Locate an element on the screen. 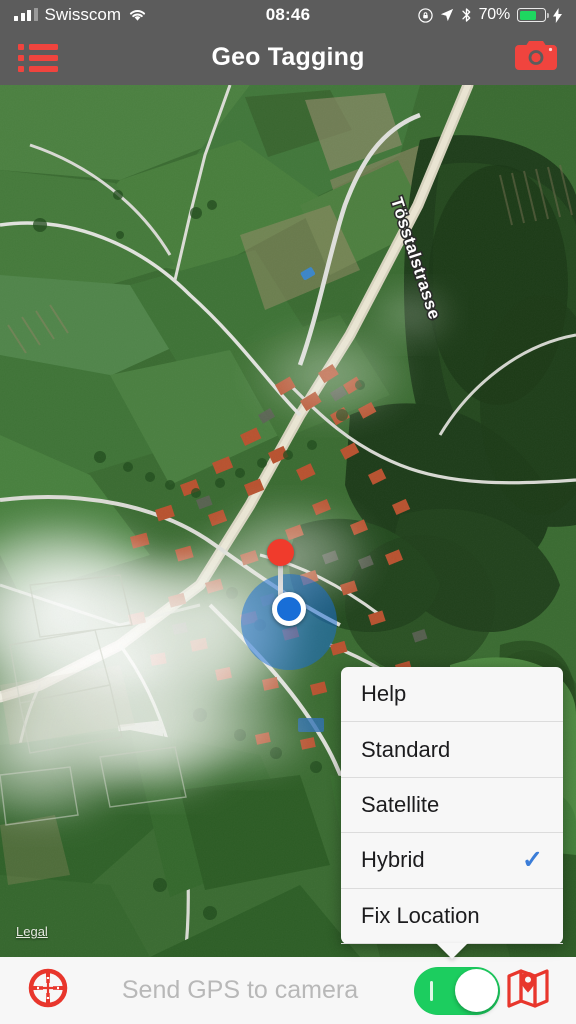  list-menu-icon is located at coordinates (38, 57).